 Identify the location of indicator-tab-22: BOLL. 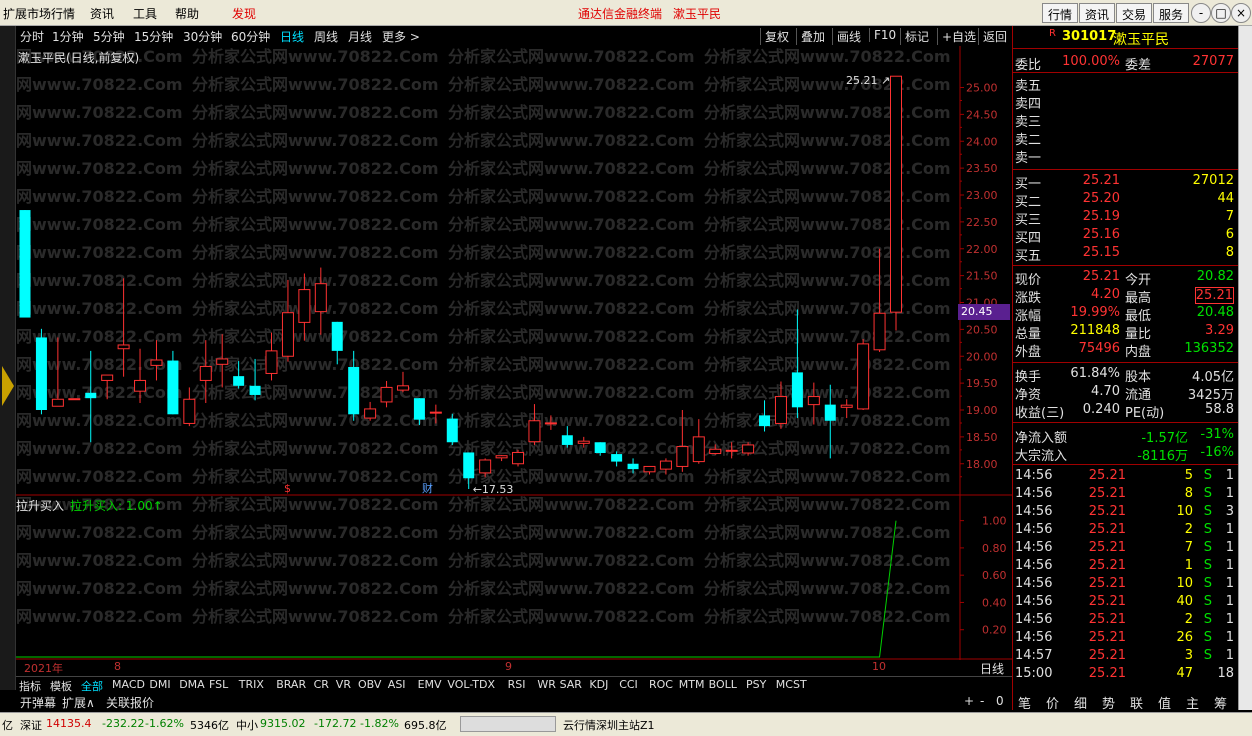
(723, 684).